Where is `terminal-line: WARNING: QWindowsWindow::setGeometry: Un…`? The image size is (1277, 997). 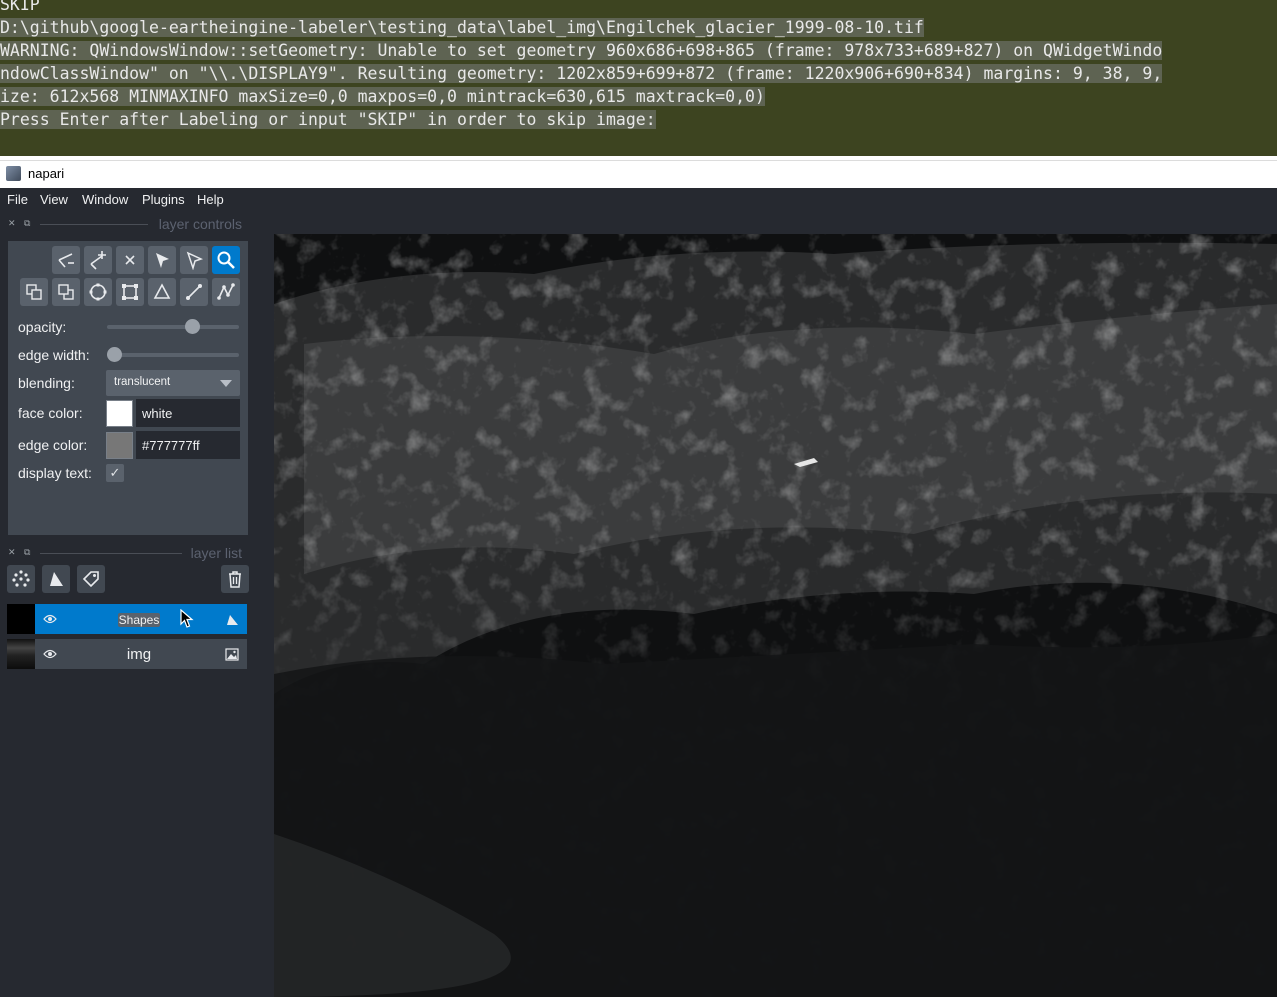 terminal-line: WARNING: QWindowsWindow::setGeometry: Un… is located at coordinates (581, 50).